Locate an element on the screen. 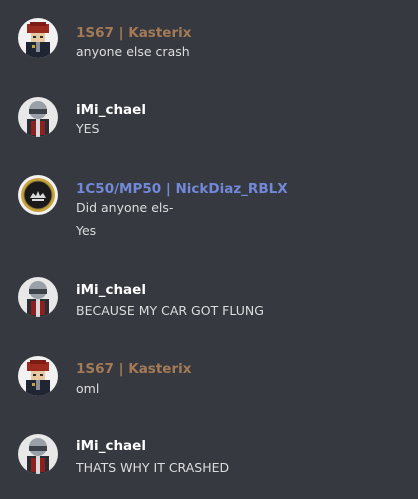 This screenshot has height=499, width=418. message-group: iMi_chael BECAUSE MY CAR GOT FLUNG is located at coordinates (209, 307).